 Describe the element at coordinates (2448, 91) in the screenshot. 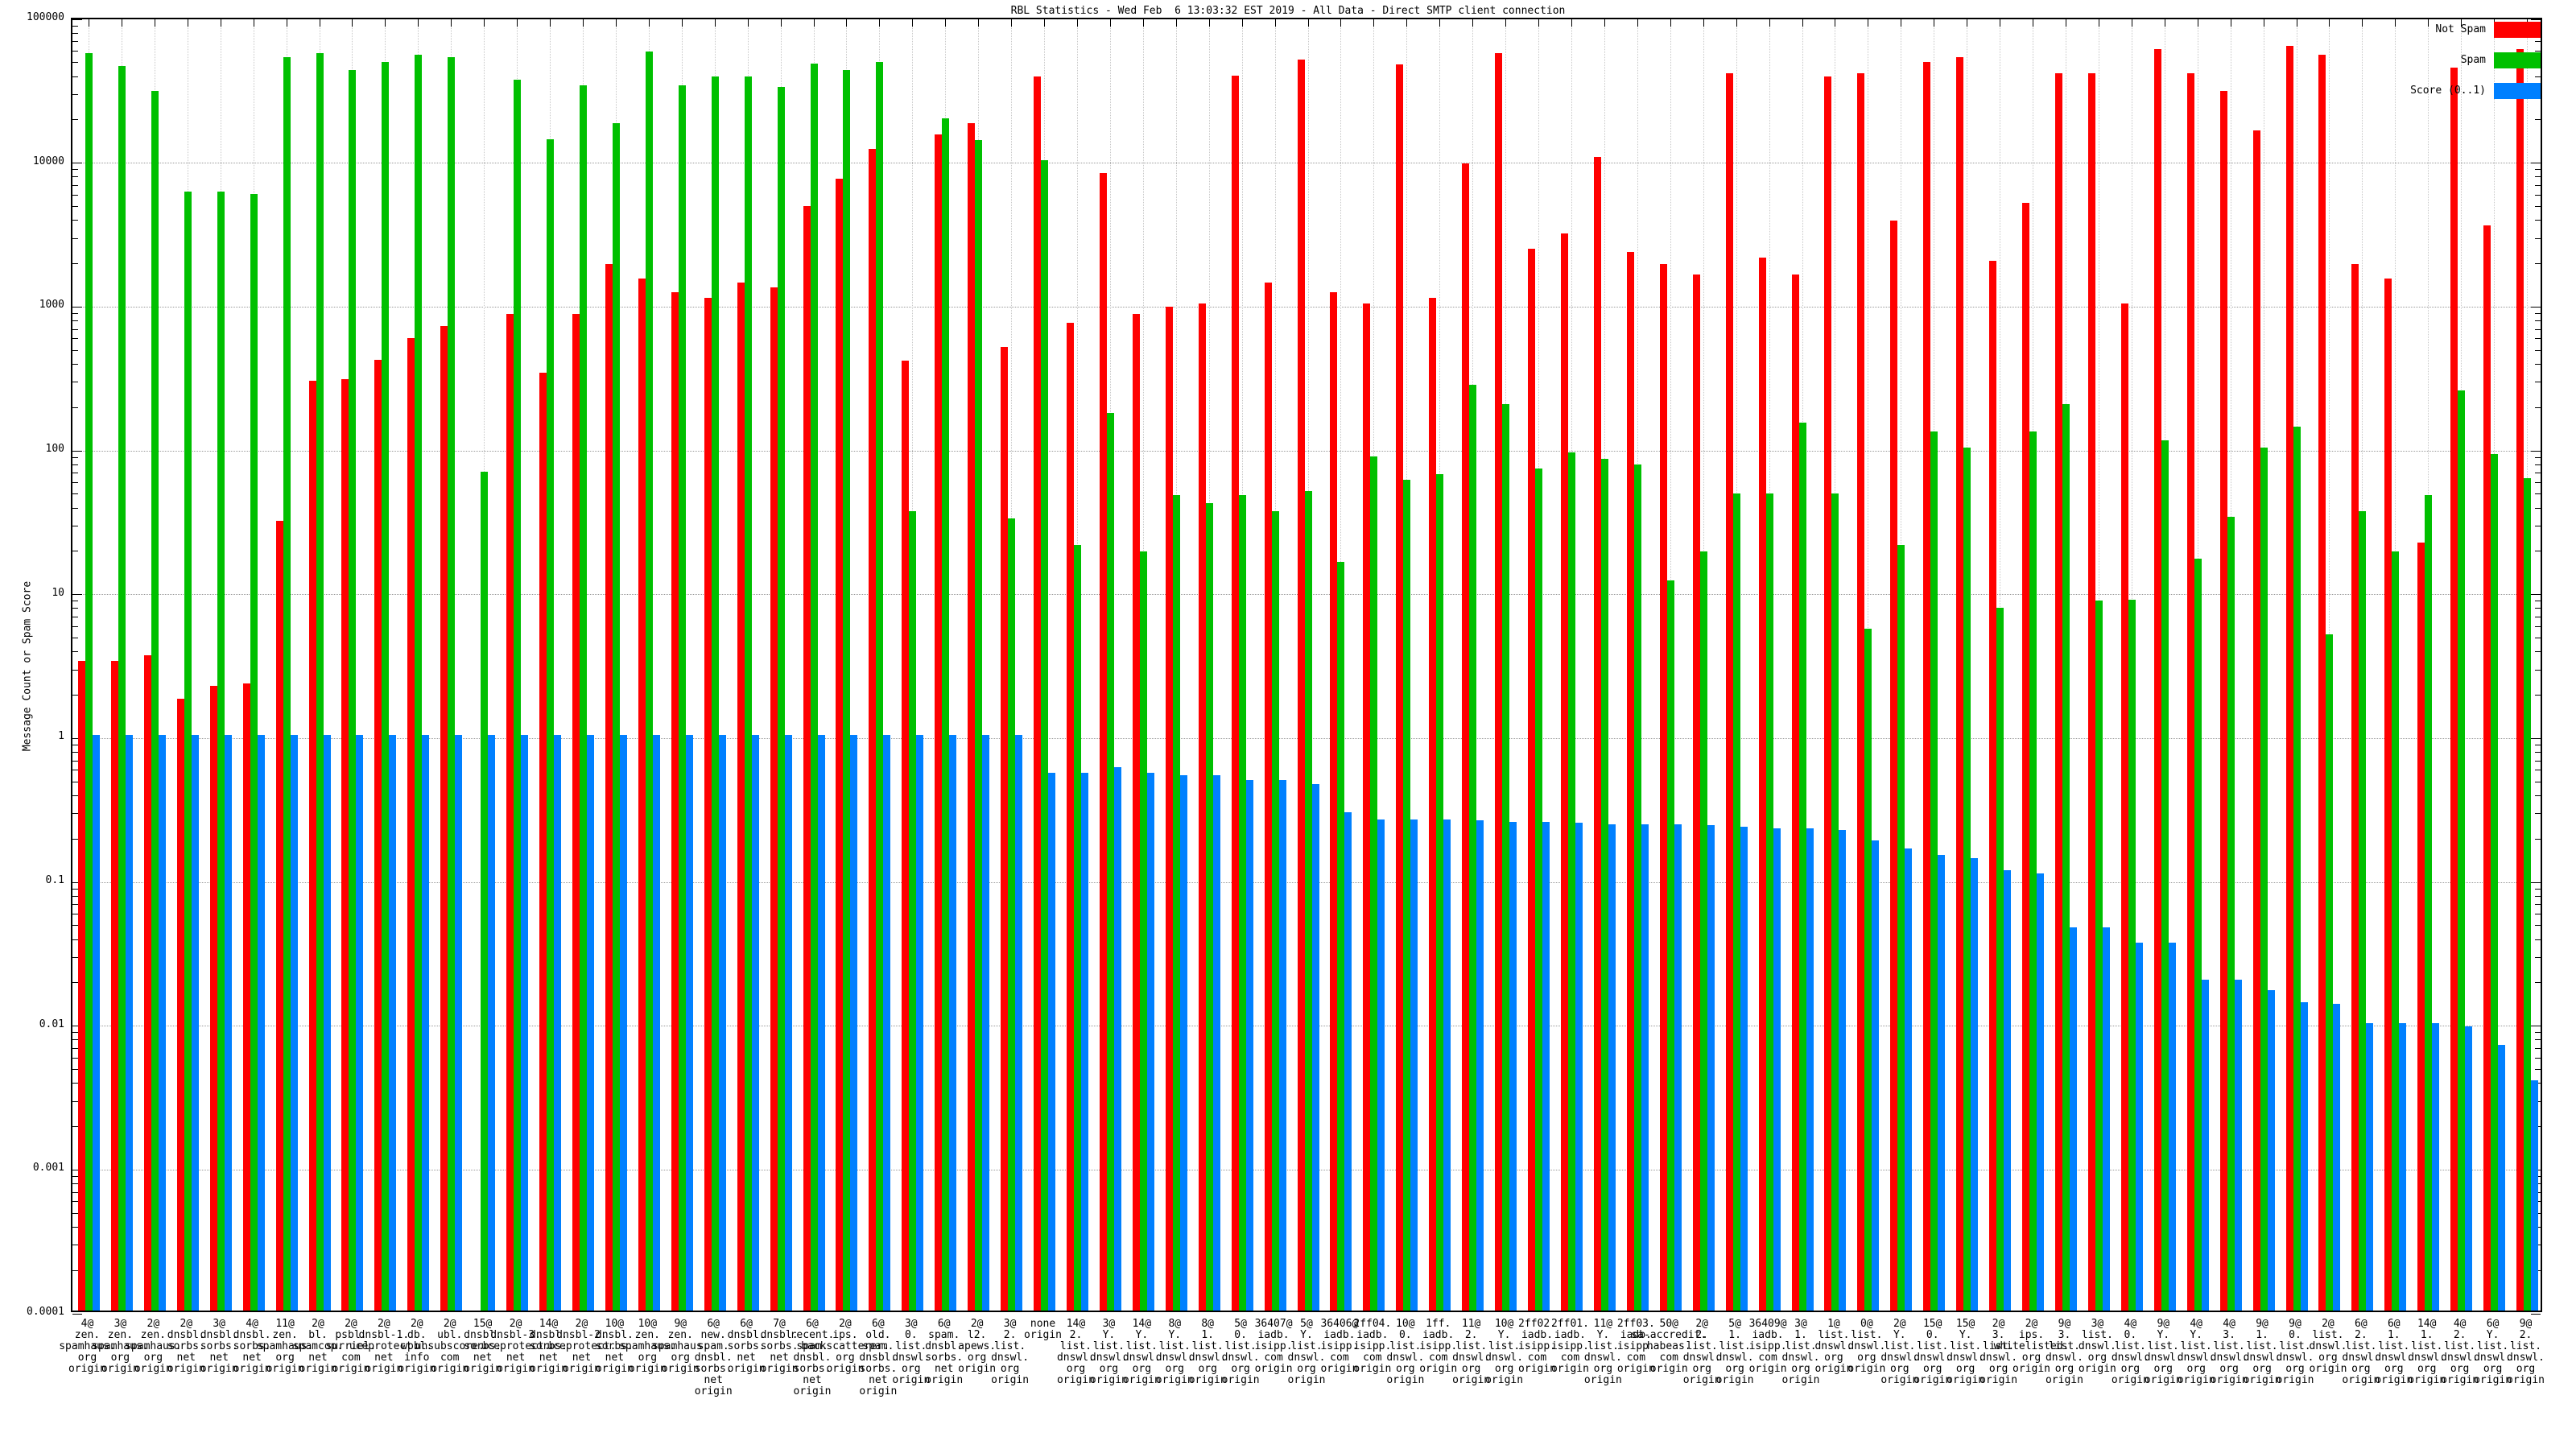

I see `legend-label: Score (0..1)` at that location.